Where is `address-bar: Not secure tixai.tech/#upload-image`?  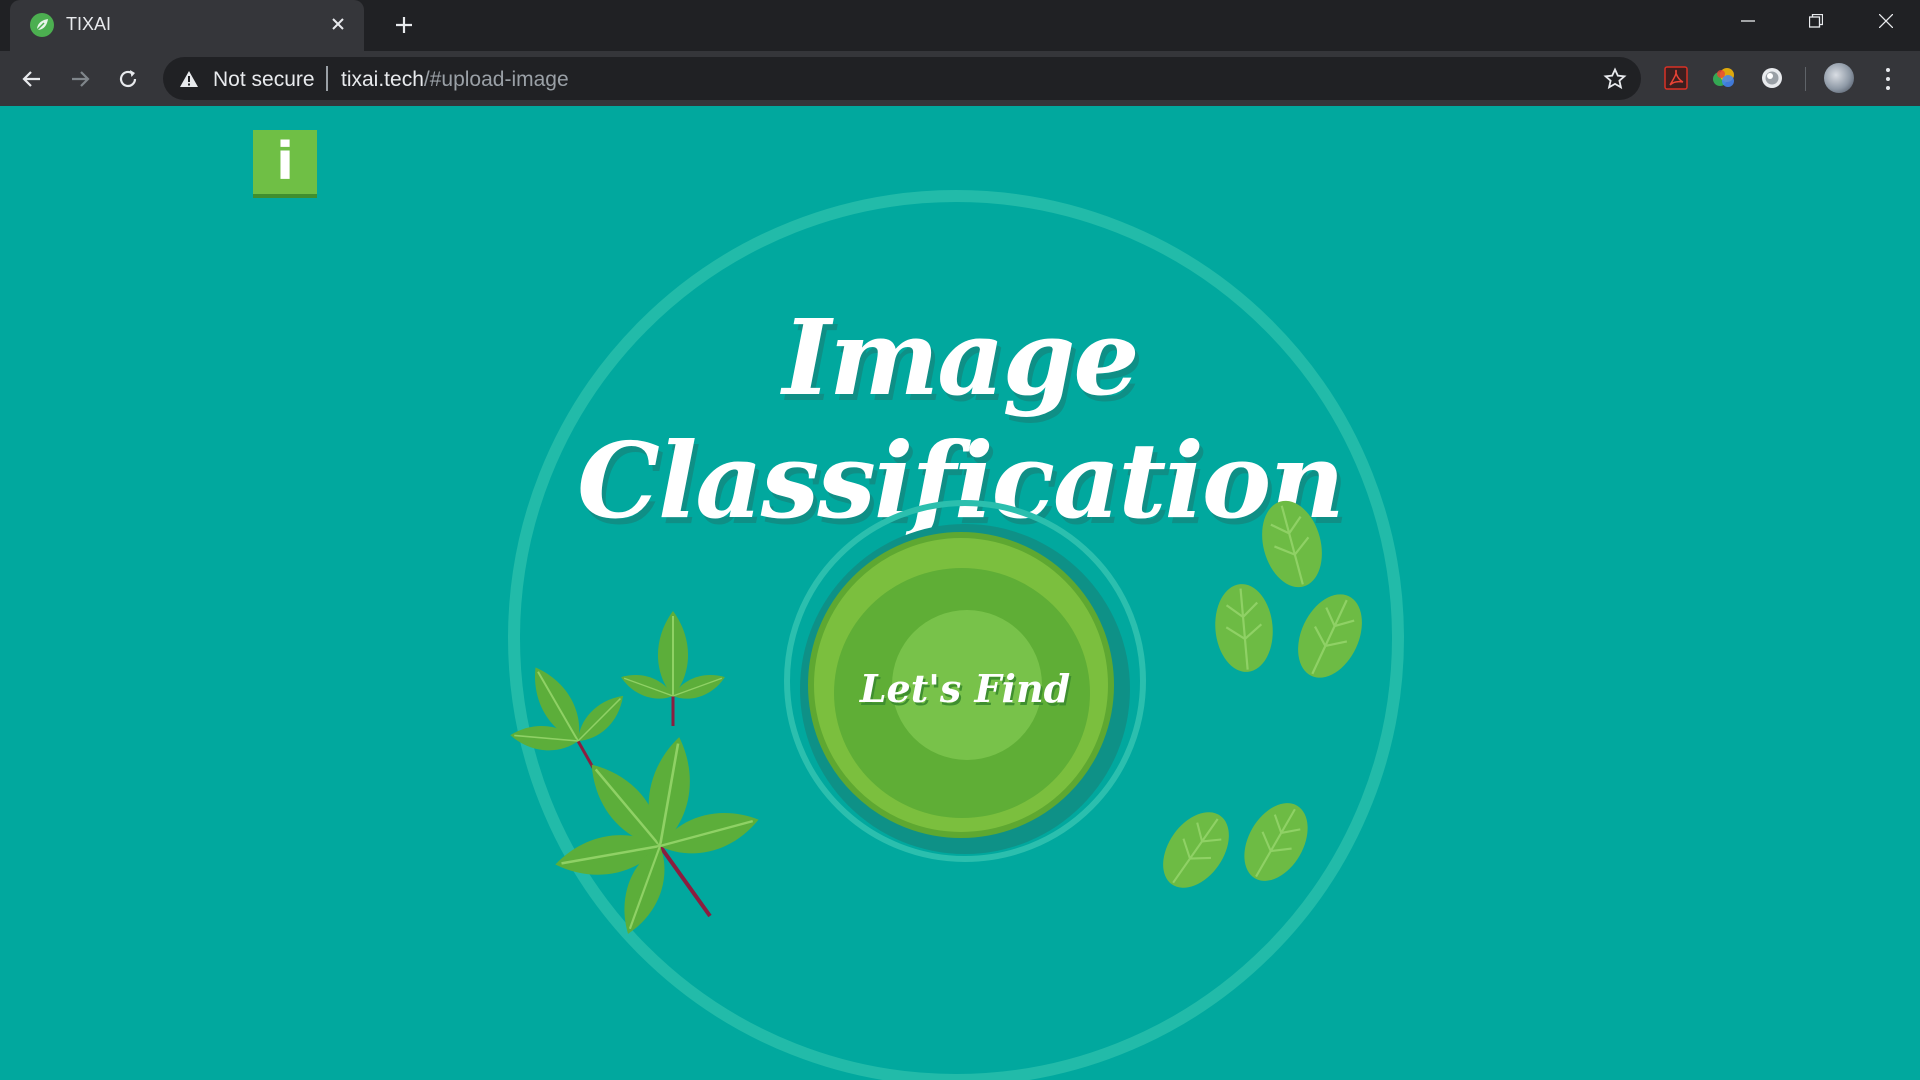 address-bar: Not secure tixai.tech/#upload-image is located at coordinates (902, 78).